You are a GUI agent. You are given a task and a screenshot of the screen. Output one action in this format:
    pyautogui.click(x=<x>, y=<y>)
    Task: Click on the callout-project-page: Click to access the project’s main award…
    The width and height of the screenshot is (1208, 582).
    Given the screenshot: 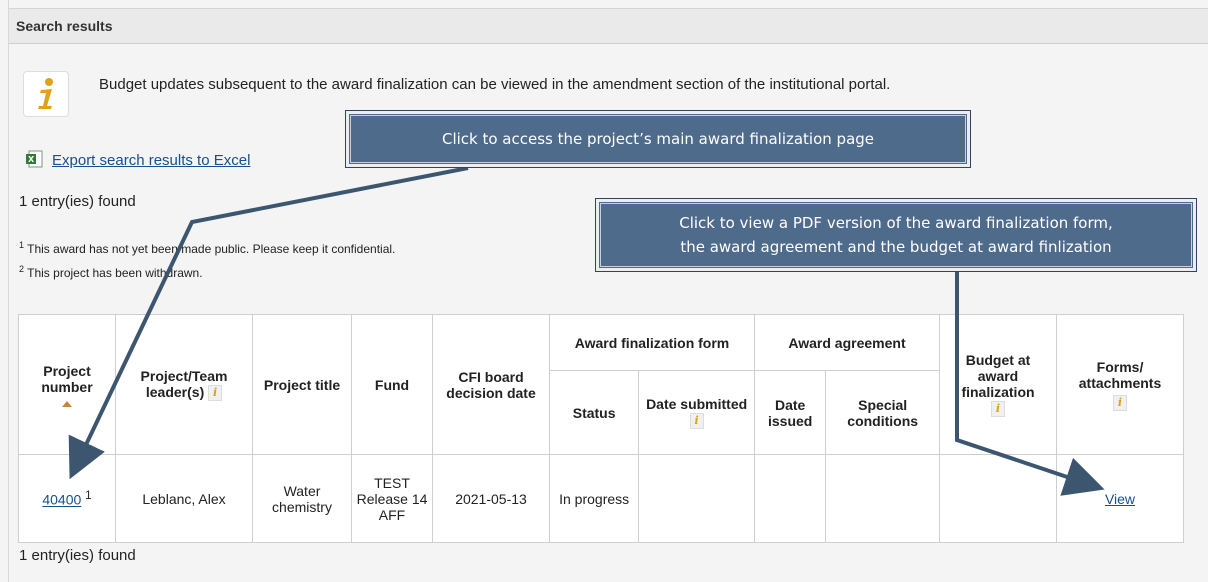 What is the action you would take?
    pyautogui.click(x=658, y=139)
    